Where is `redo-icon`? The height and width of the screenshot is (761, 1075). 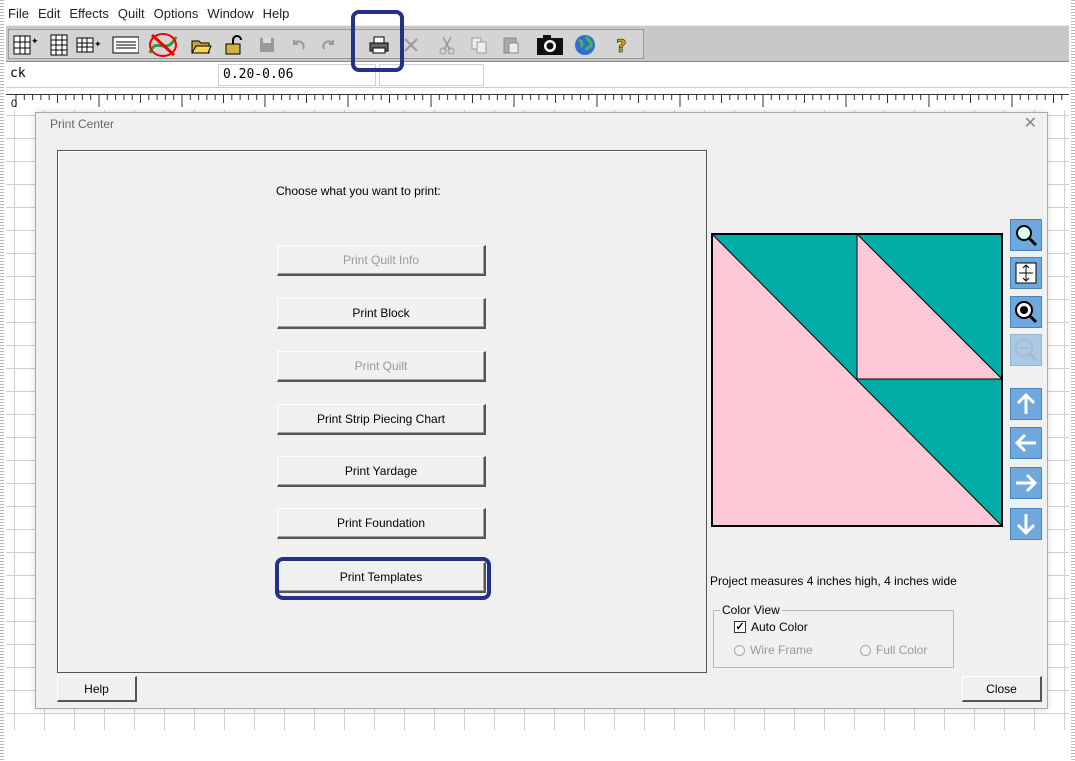 redo-icon is located at coordinates (329, 45).